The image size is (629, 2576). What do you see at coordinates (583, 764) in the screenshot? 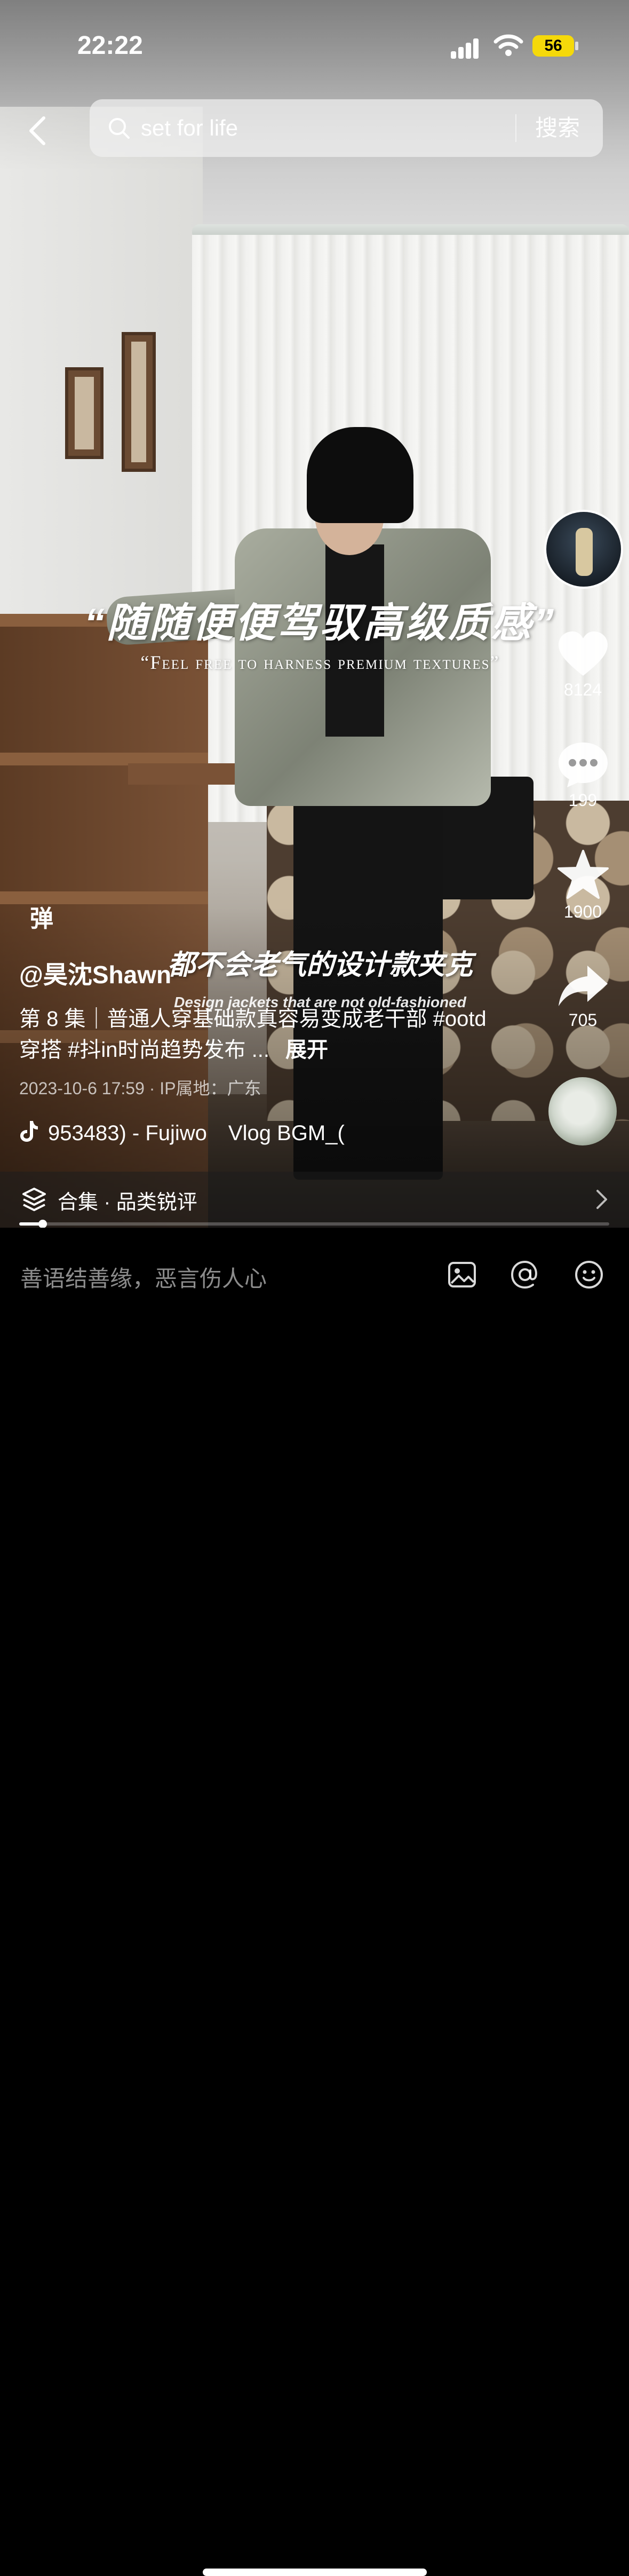
I see `comment-icon` at bounding box center [583, 764].